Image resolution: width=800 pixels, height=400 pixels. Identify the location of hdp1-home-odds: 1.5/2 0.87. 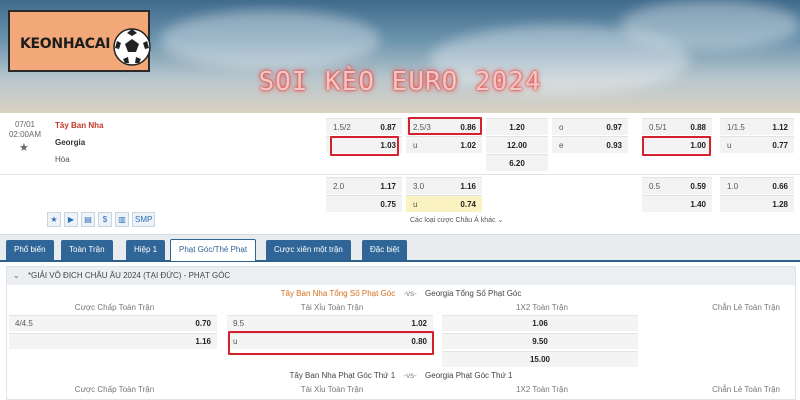
(364, 126).